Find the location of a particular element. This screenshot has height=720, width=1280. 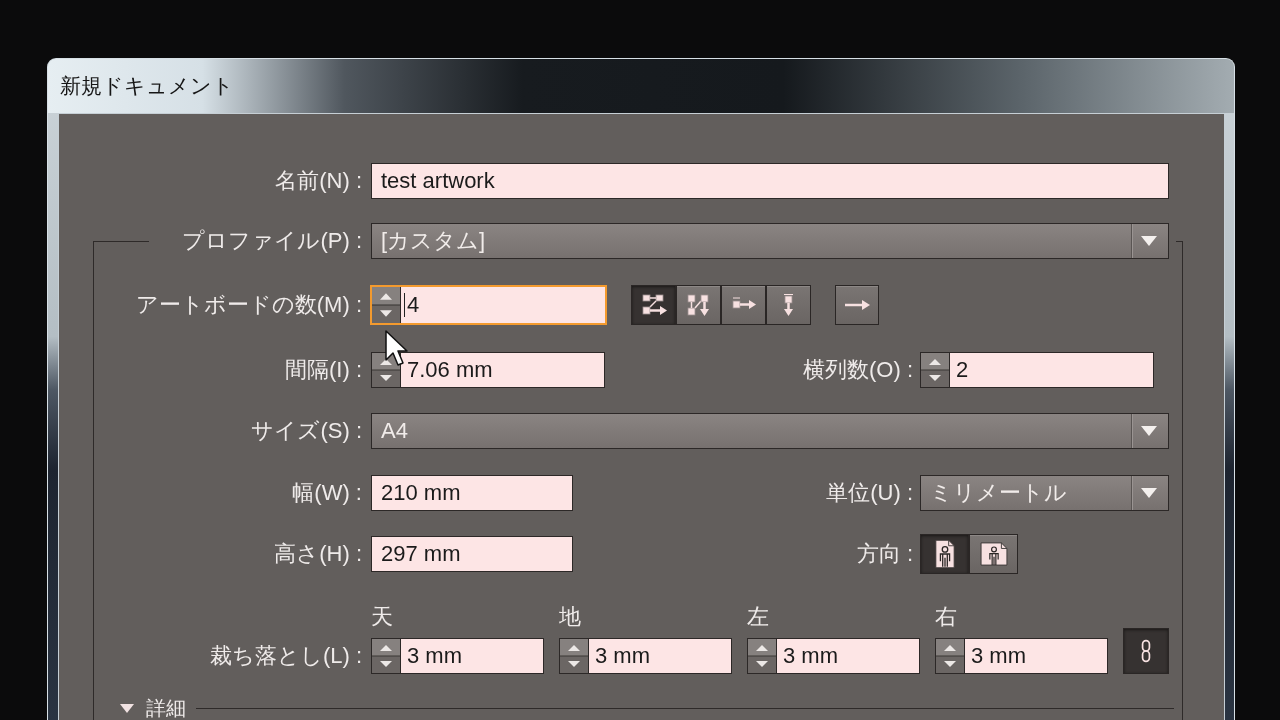

text-field: 297 mm is located at coordinates (472, 554).